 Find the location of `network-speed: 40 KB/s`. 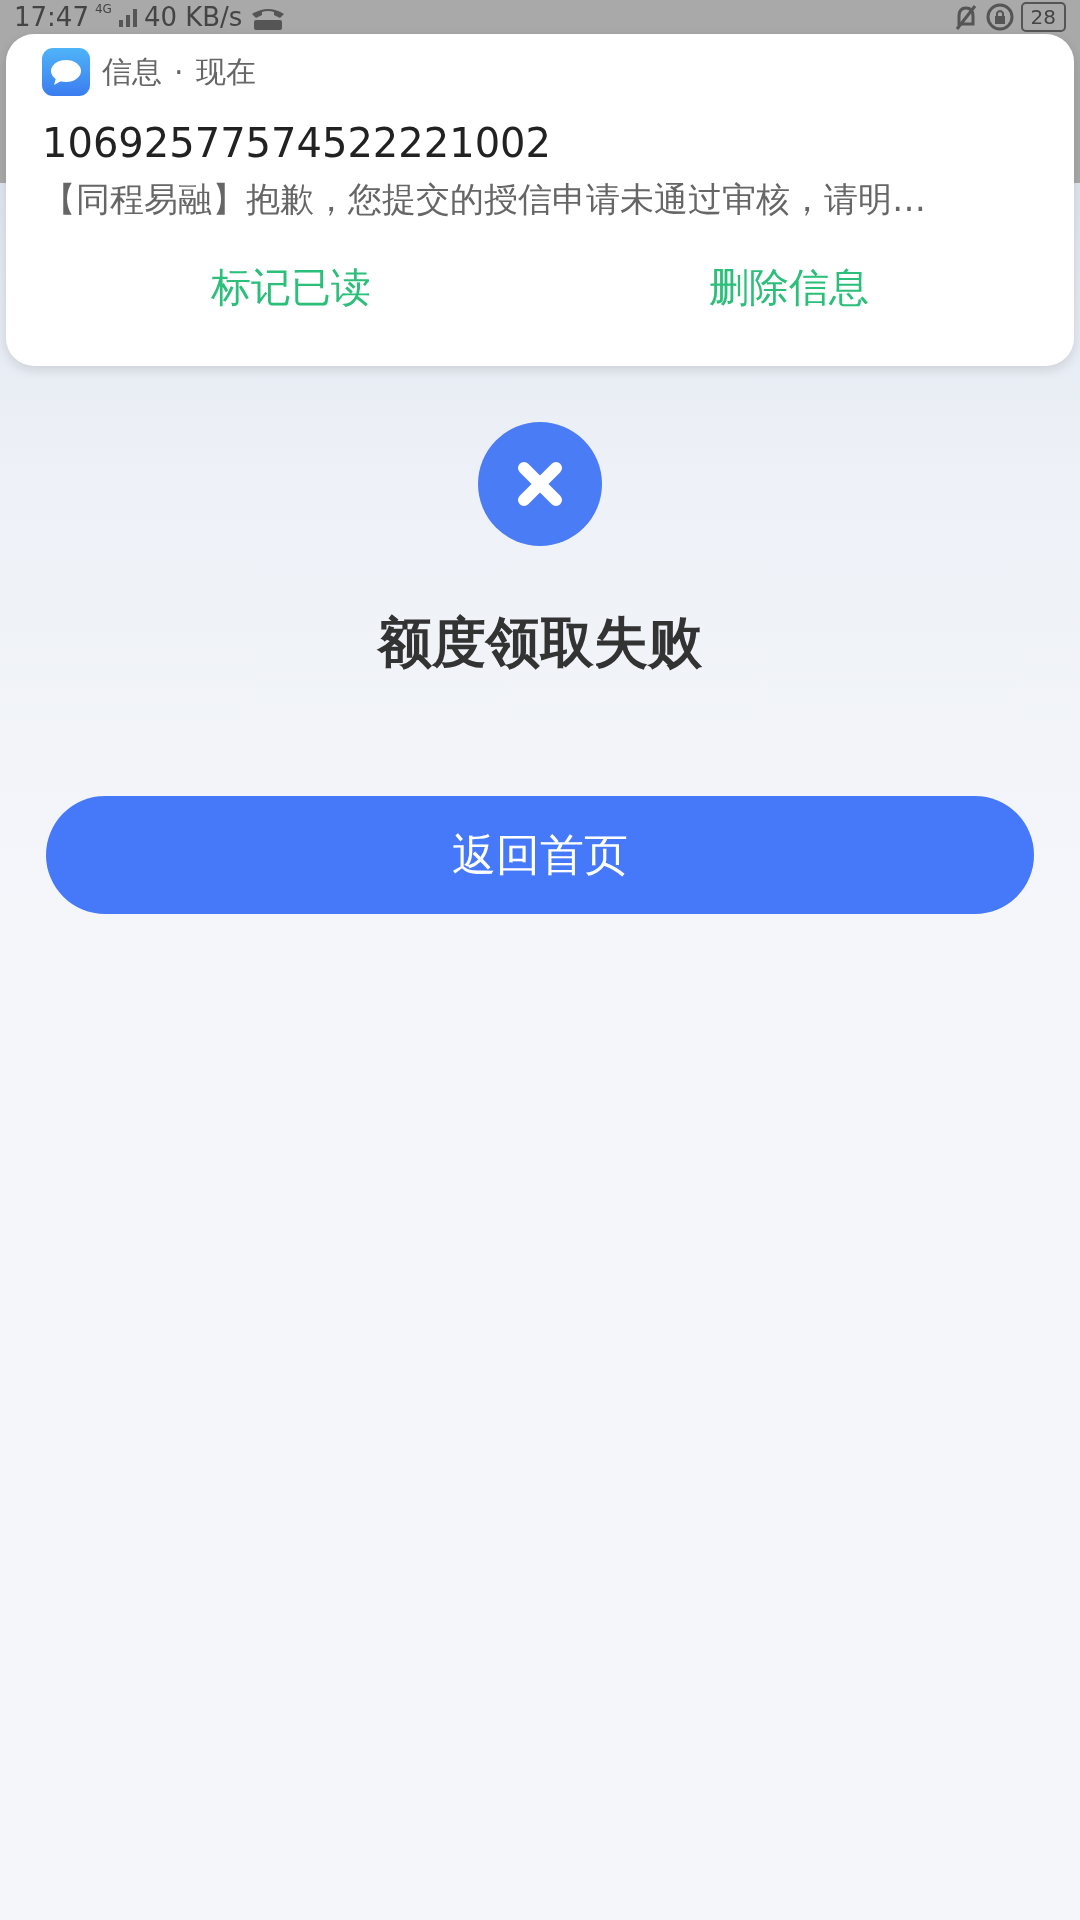

network-speed: 40 KB/s is located at coordinates (193, 17).